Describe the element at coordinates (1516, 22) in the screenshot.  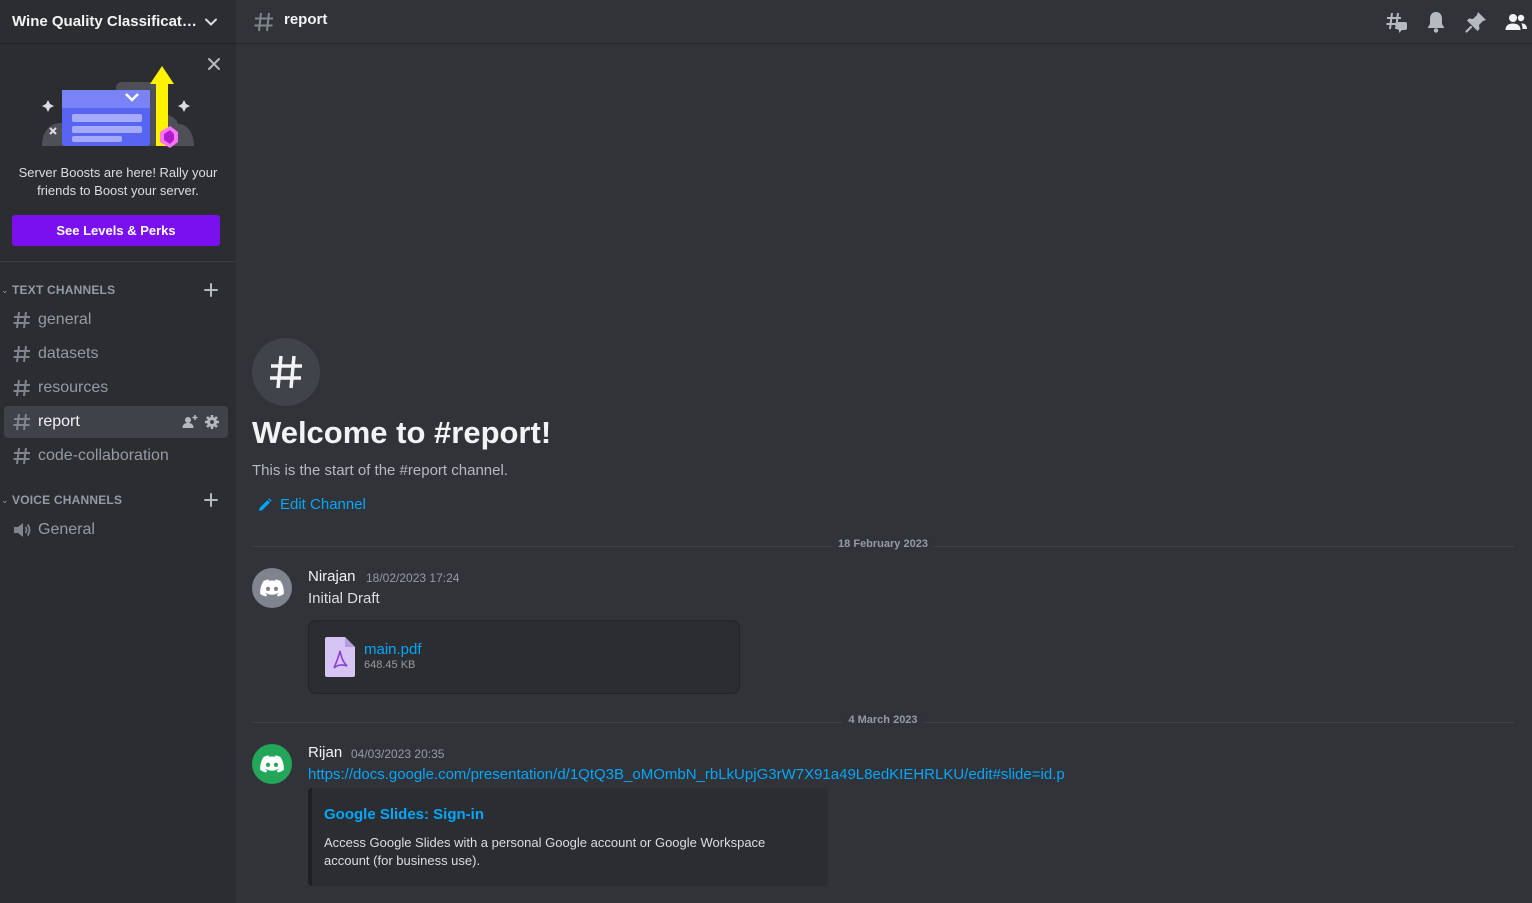
I see `member-list-icon` at that location.